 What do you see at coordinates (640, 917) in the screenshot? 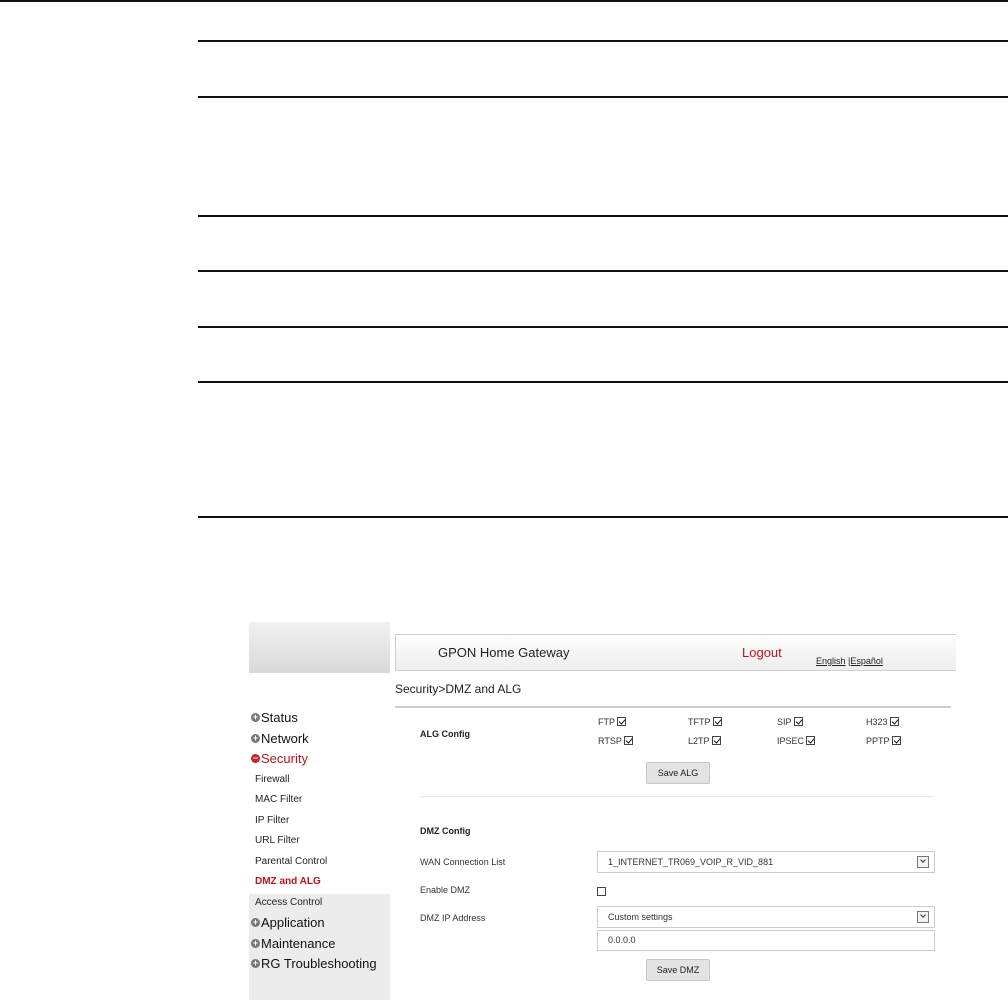
I see `select-value: Custom settings` at bounding box center [640, 917].